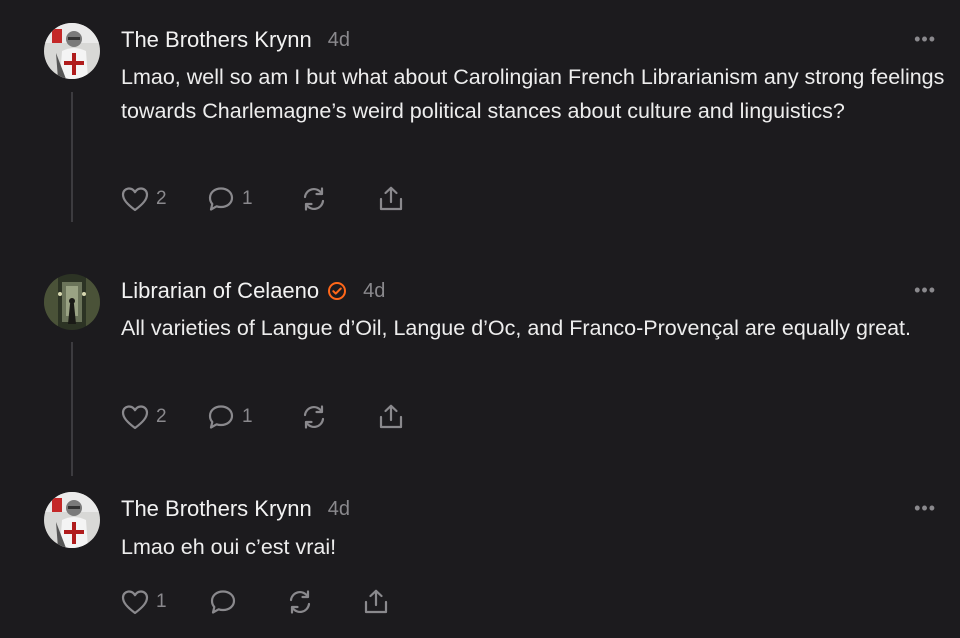  I want to click on comment-header: Librarian of Celaeno 4d, so click(253, 291).